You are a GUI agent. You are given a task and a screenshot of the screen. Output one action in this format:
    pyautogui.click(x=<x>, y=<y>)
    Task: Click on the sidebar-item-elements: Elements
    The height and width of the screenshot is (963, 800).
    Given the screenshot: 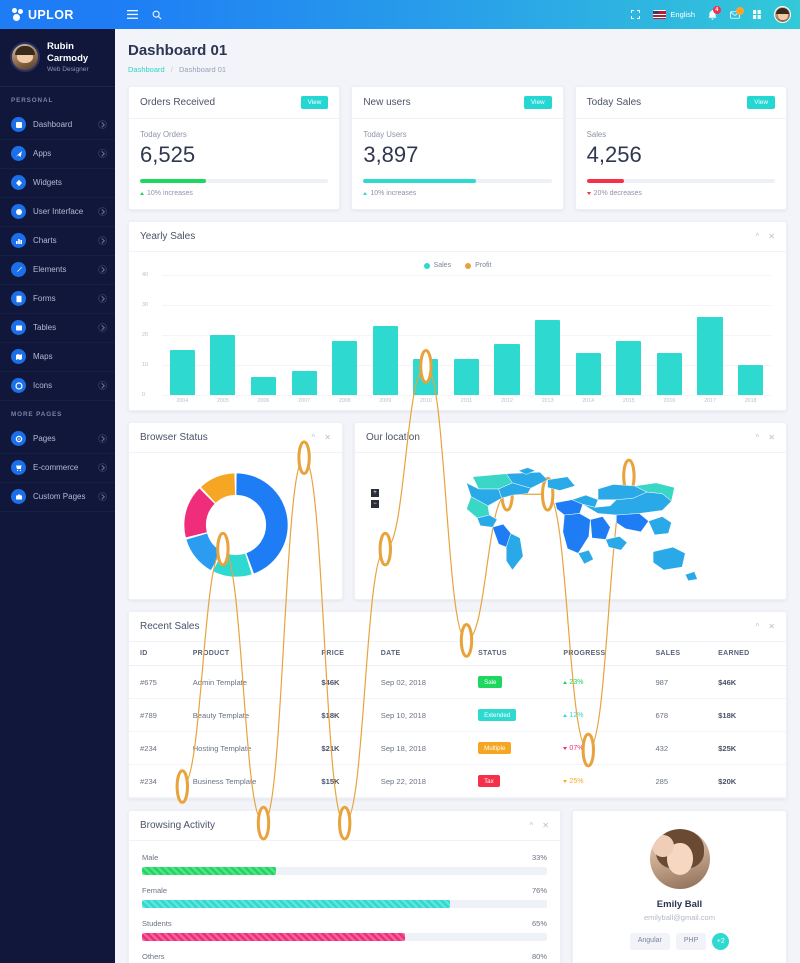 What is the action you would take?
    pyautogui.click(x=57, y=270)
    